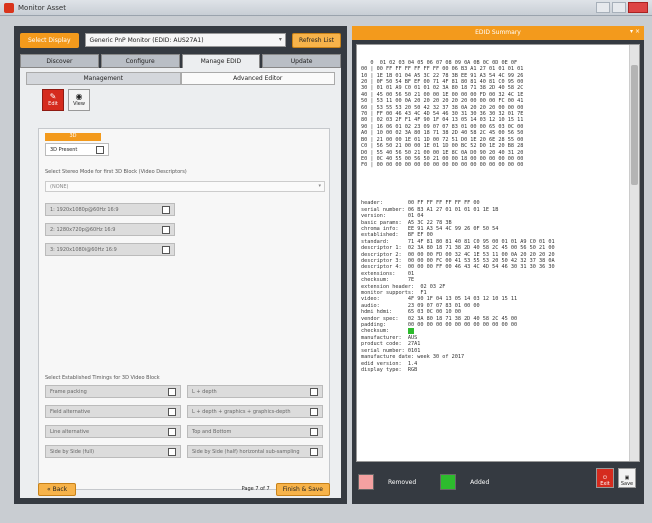 The height and width of the screenshot is (523, 652). Describe the element at coordinates (68, 392) in the screenshot. I see `est-item-label: Frame packing` at that location.